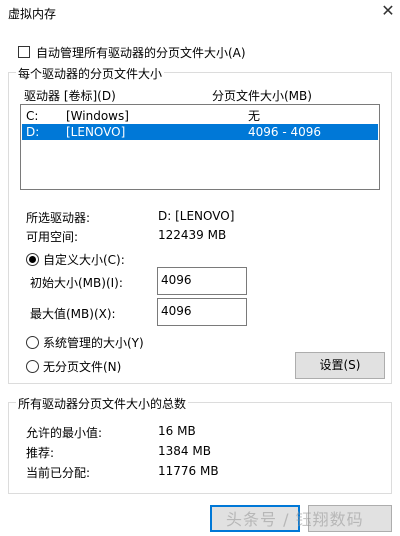  I want to click on radio-selected-dot, so click(32, 259).